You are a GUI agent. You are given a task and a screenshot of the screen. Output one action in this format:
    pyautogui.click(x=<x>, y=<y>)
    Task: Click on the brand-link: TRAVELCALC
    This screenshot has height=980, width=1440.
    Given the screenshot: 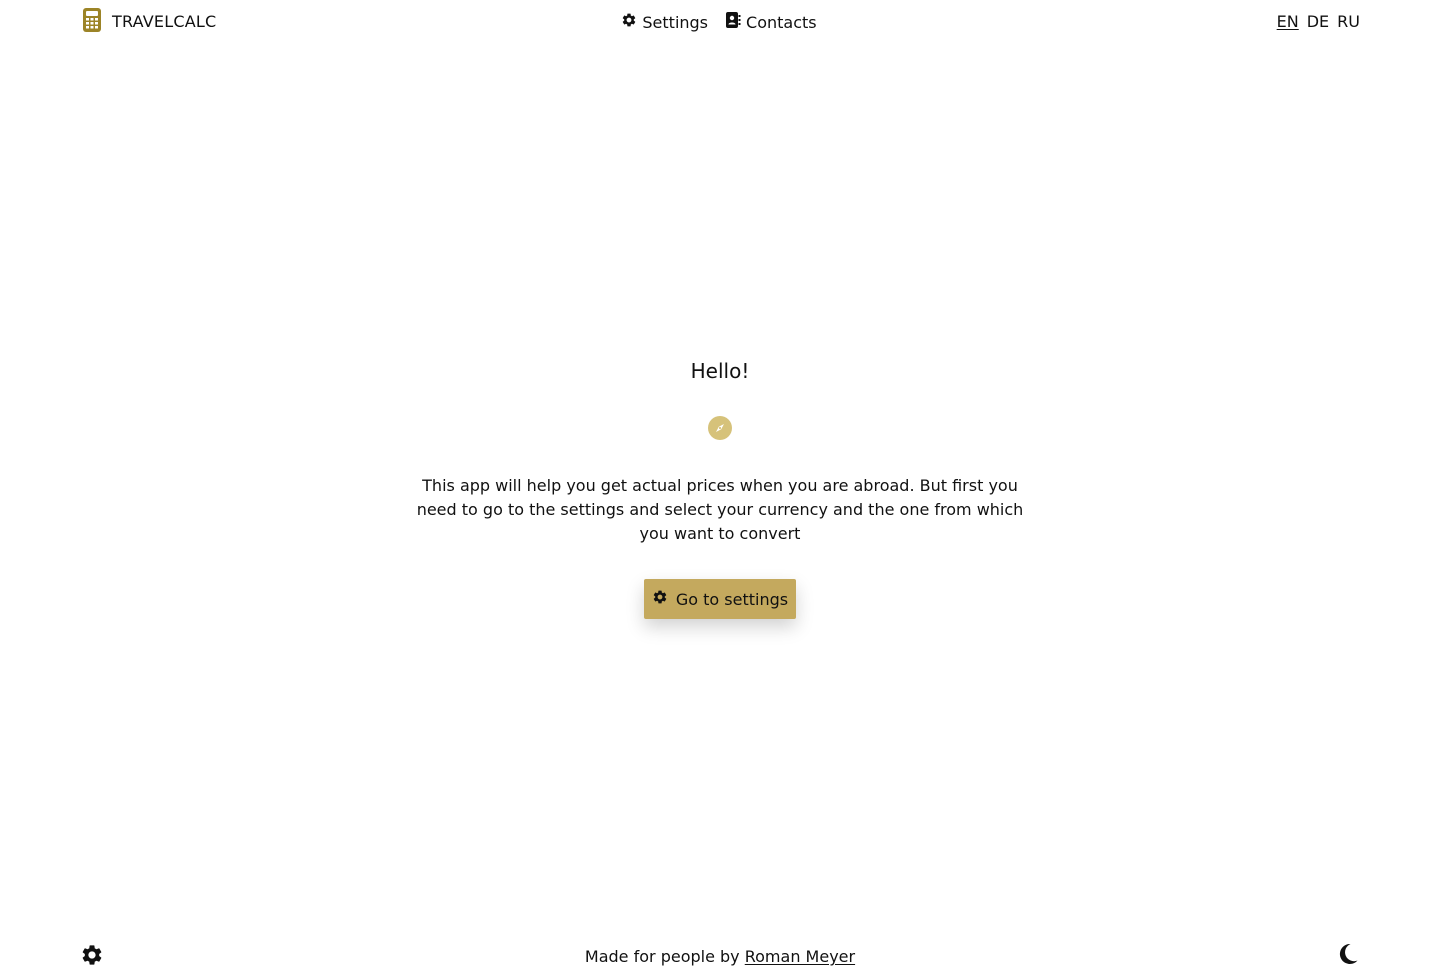 What is the action you would take?
    pyautogui.click(x=149, y=22)
    